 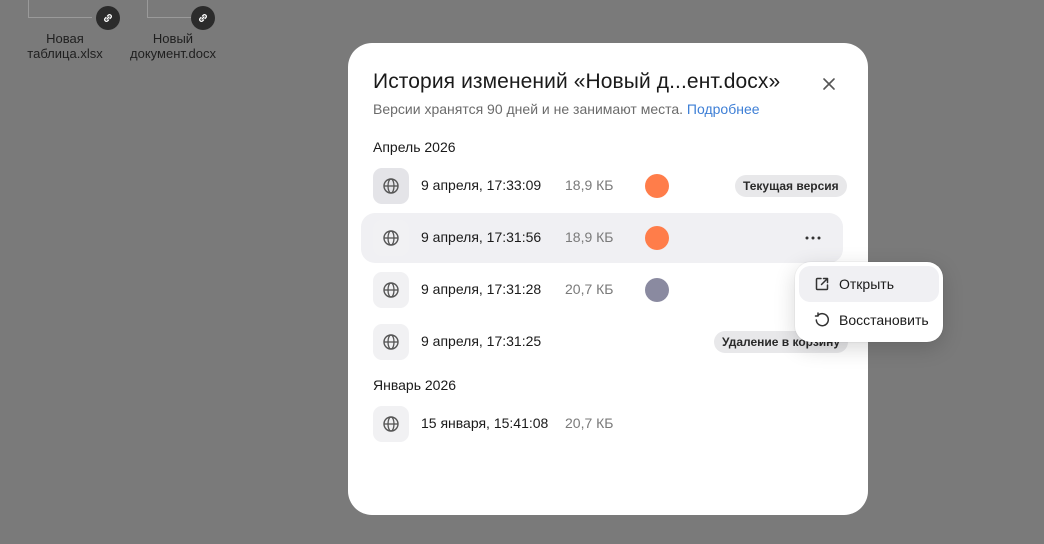 I want to click on learn-more-link: Подробнее, so click(x=723, y=109).